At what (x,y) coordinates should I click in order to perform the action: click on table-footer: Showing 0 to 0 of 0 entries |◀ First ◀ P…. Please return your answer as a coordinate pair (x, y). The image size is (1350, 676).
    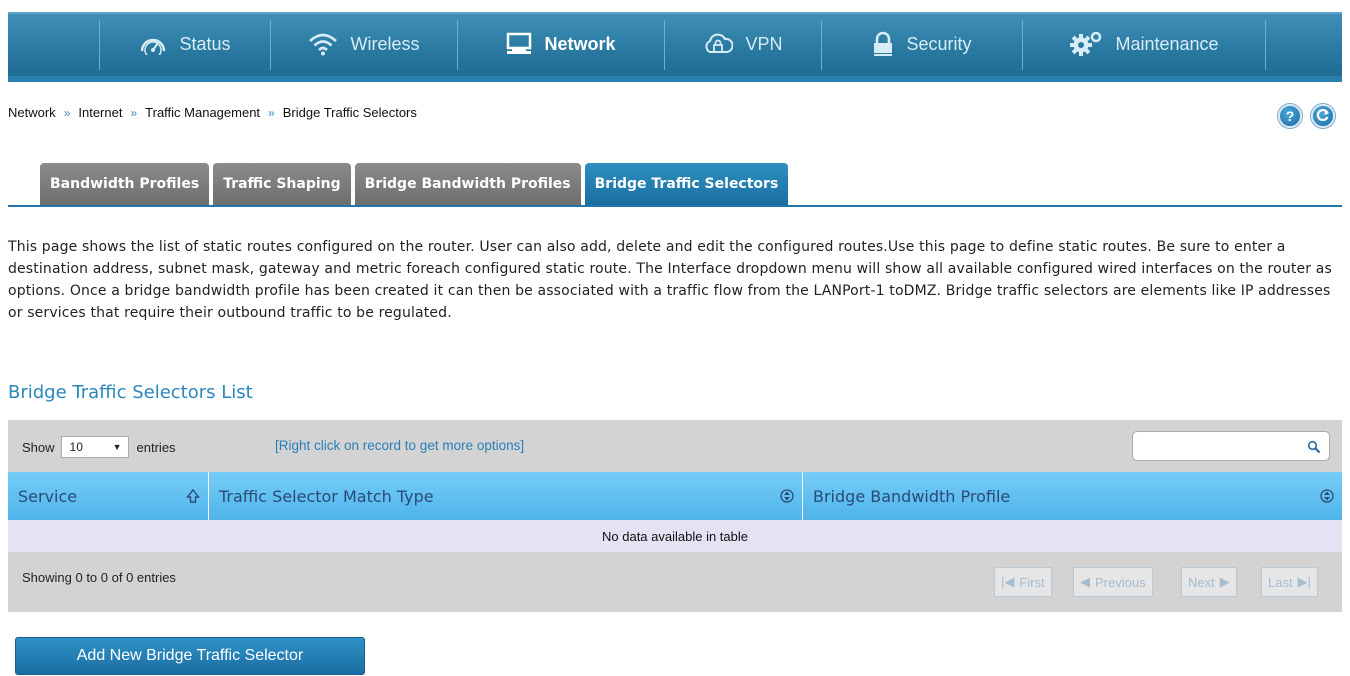
    Looking at the image, I should click on (675, 582).